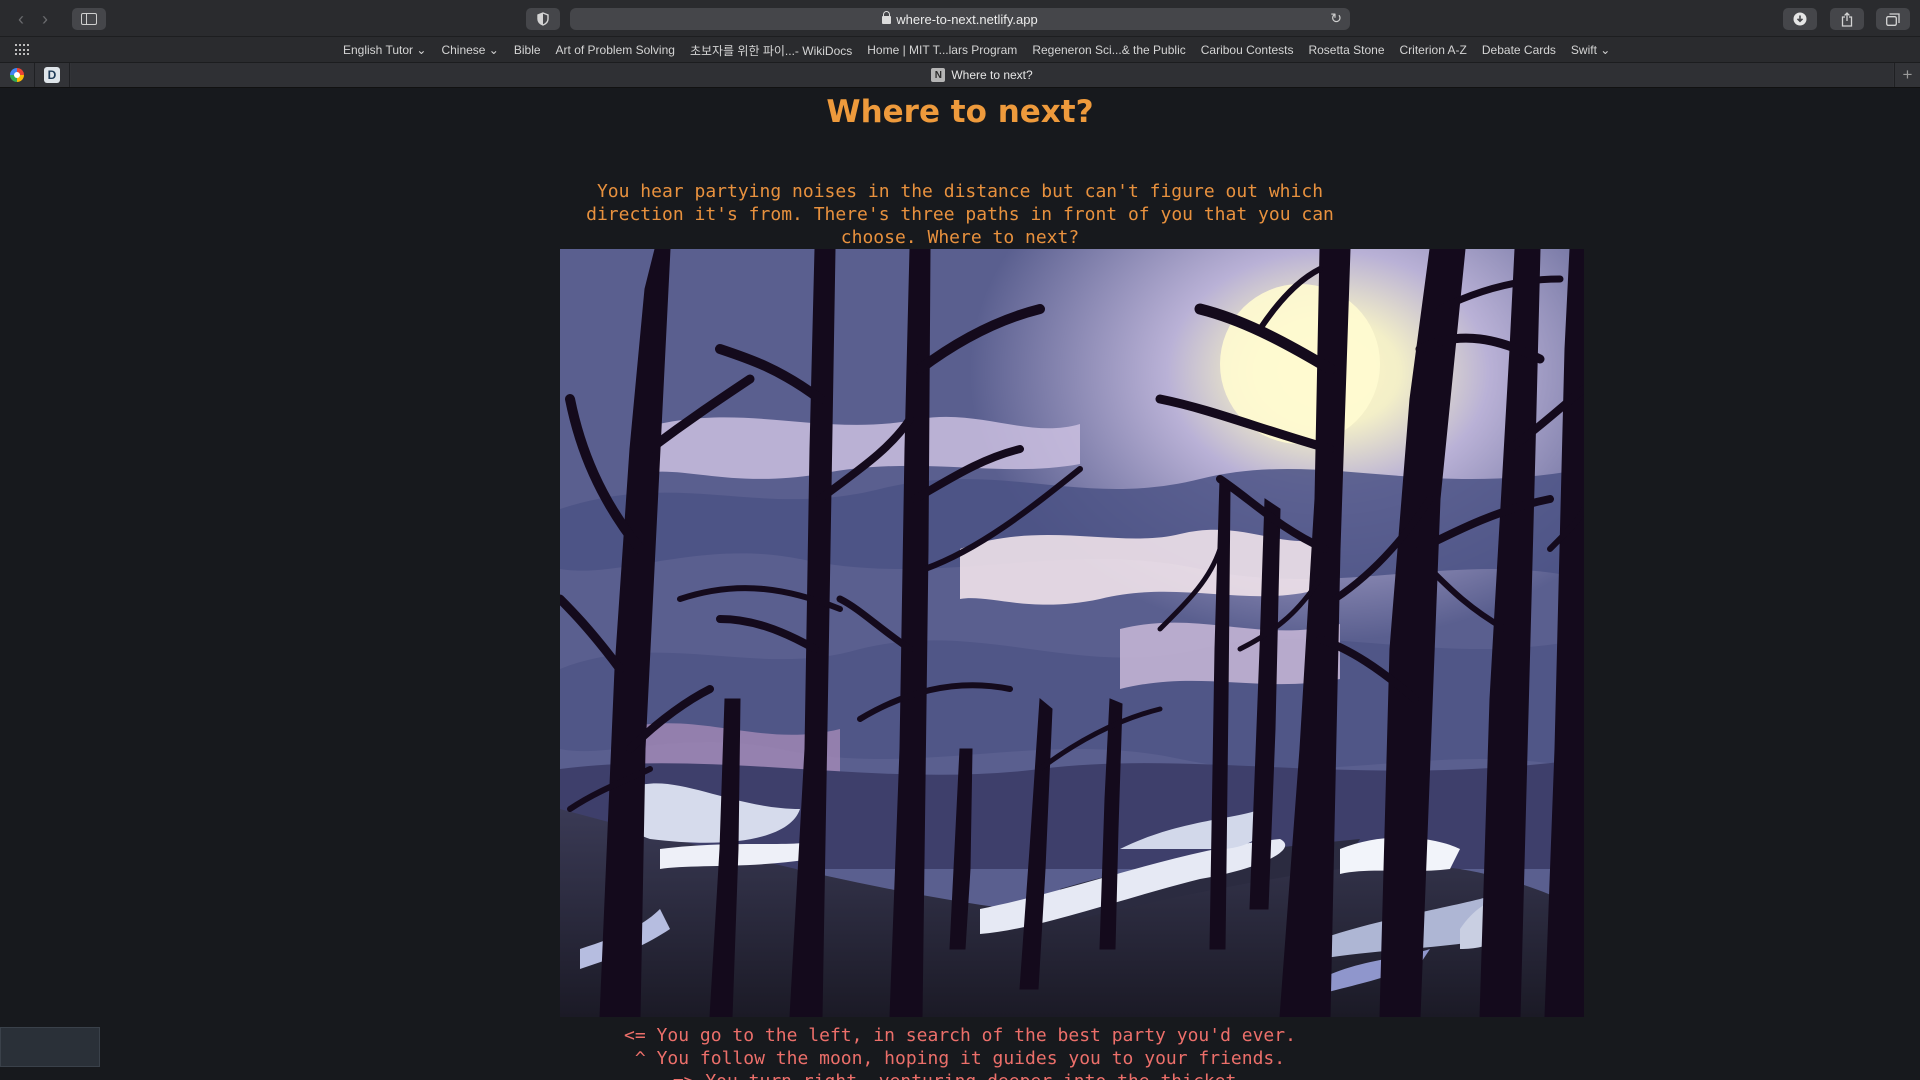 The height and width of the screenshot is (1080, 1920). I want to click on bookmark-regeneron: Regeneron Sci...& the Public, so click(1108, 50).